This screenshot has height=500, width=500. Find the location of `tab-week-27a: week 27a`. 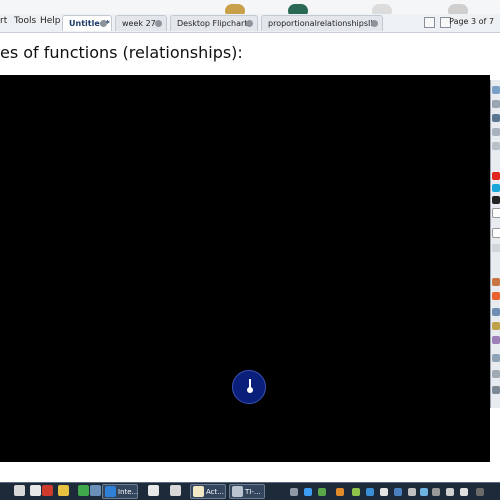

tab-week-27a: week 27a is located at coordinates (141, 23).